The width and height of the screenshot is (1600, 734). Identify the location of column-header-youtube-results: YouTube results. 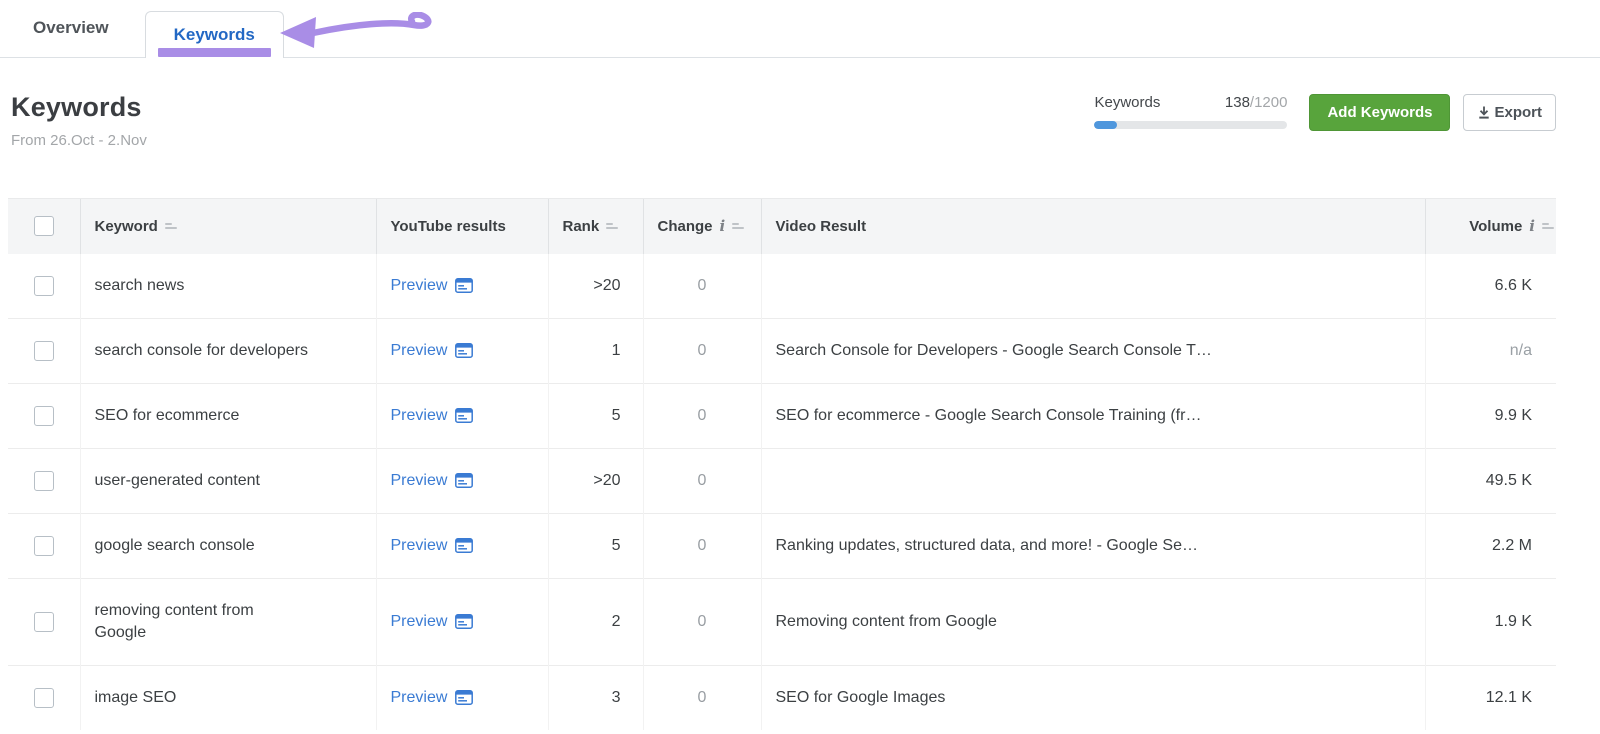
(461, 226).